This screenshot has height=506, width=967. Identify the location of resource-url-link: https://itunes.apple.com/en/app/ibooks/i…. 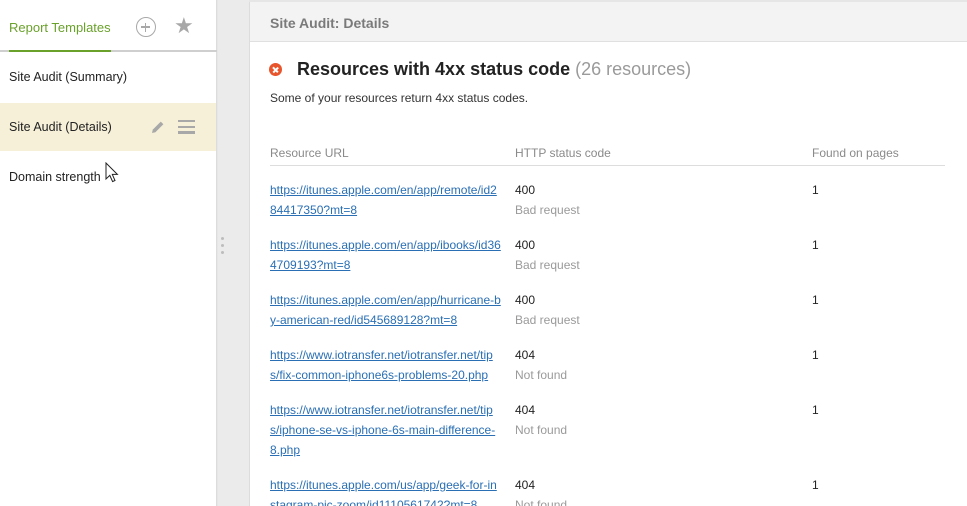
(386, 255).